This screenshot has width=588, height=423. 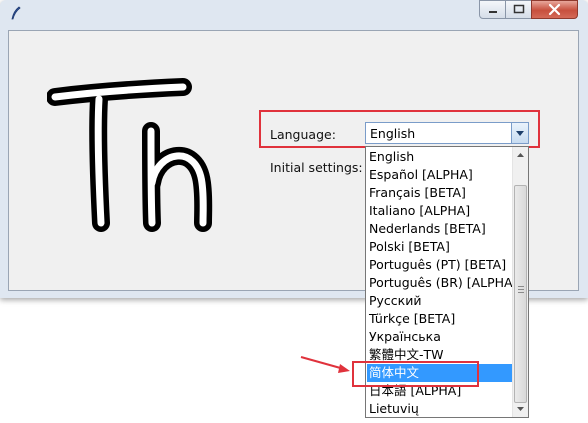 I want to click on language-option: Polski [BETA], so click(x=440, y=247).